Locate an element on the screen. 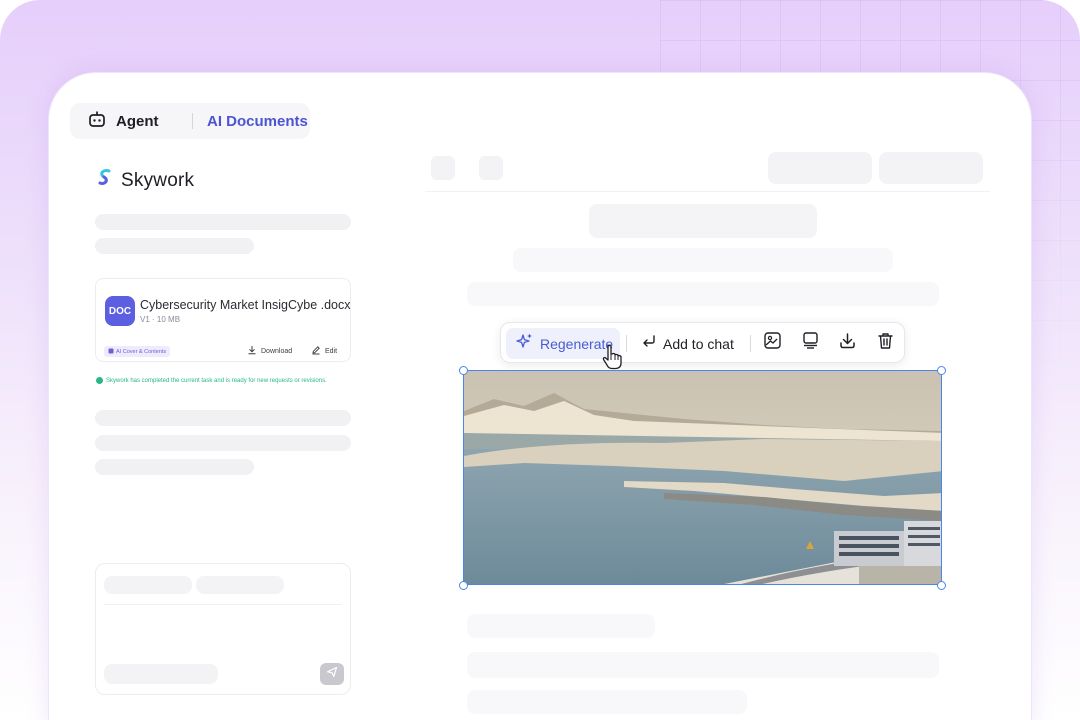 This screenshot has height=720, width=1080. resize-handle-bottom-right is located at coordinates (941, 585).